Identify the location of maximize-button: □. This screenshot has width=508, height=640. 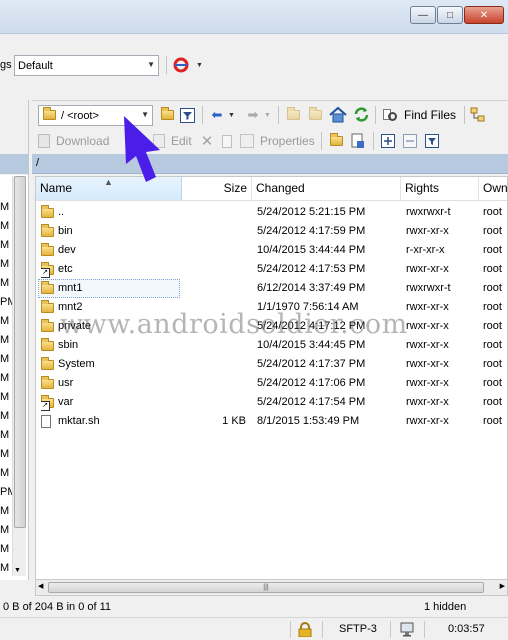
(450, 15).